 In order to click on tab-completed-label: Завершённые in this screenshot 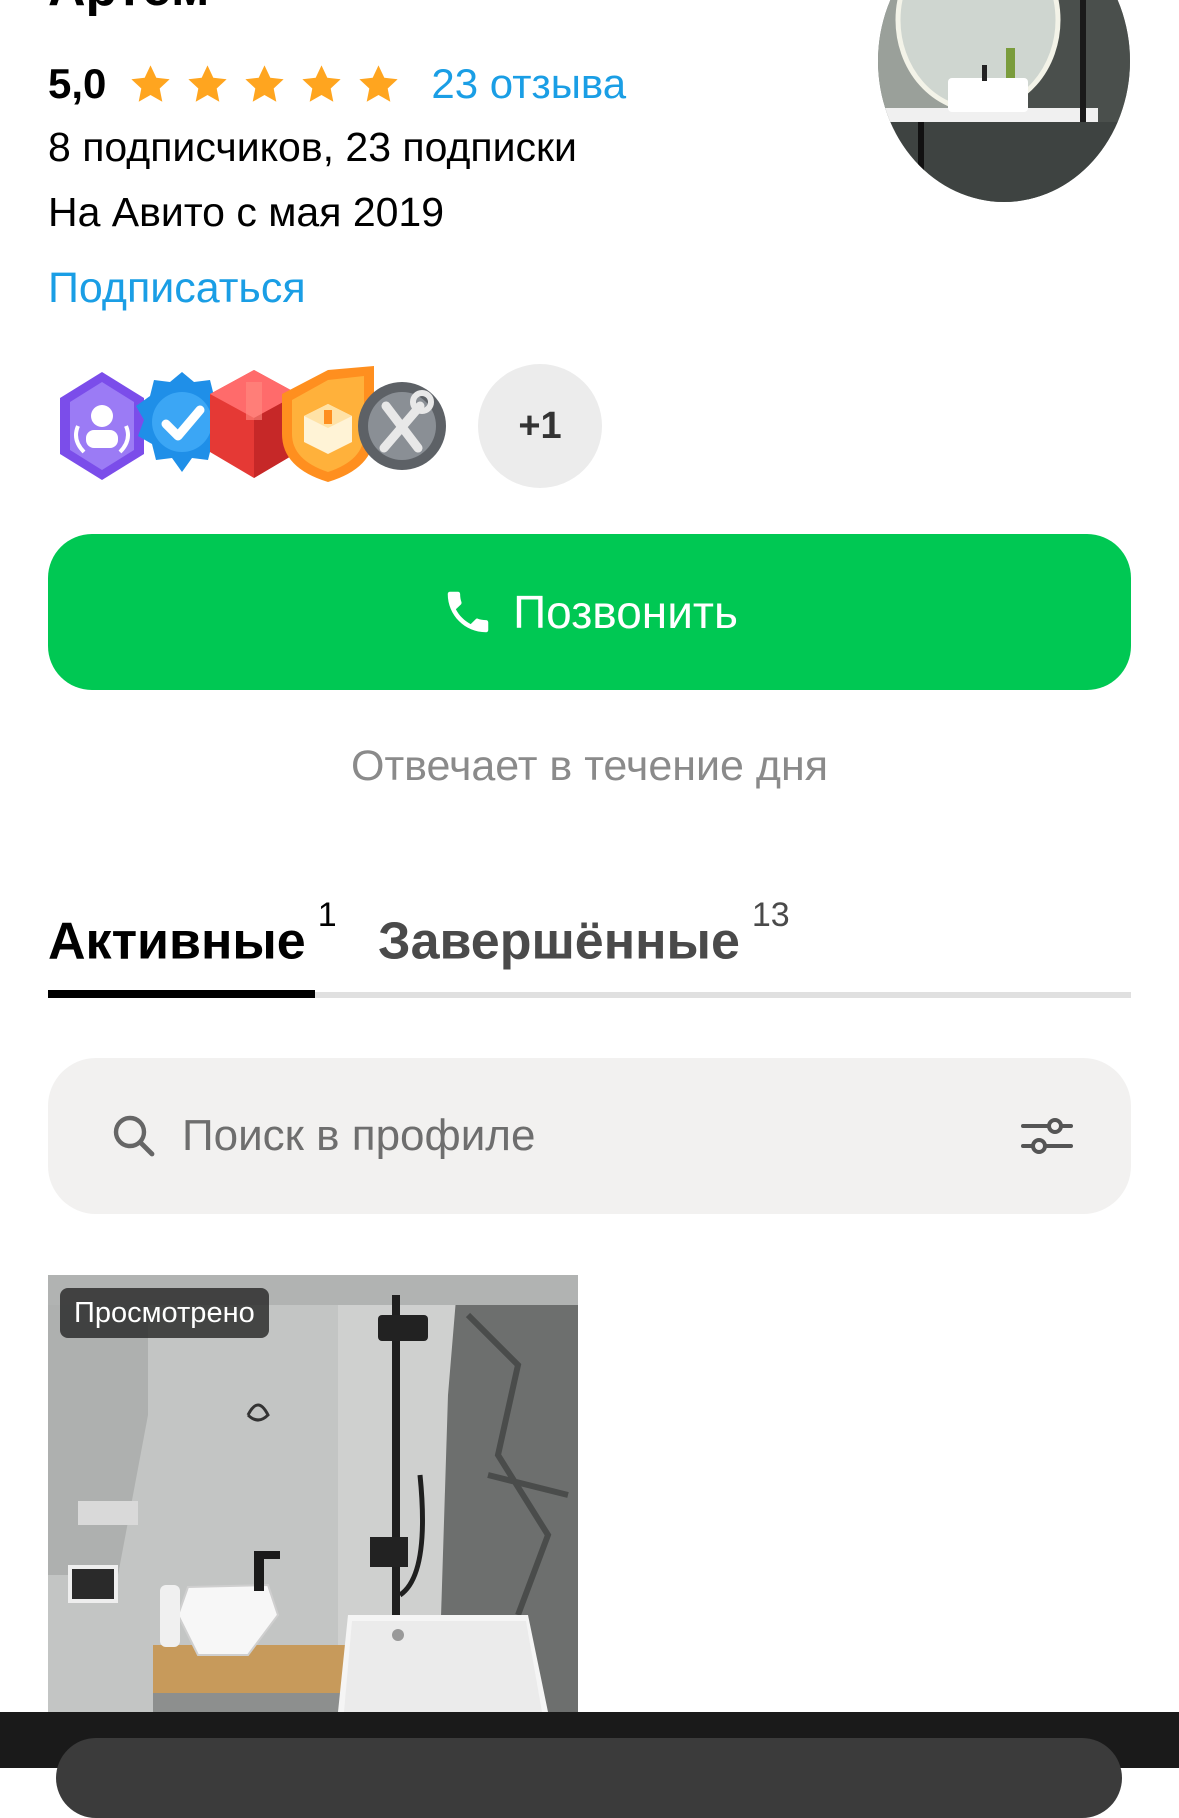, I will do `click(559, 941)`.